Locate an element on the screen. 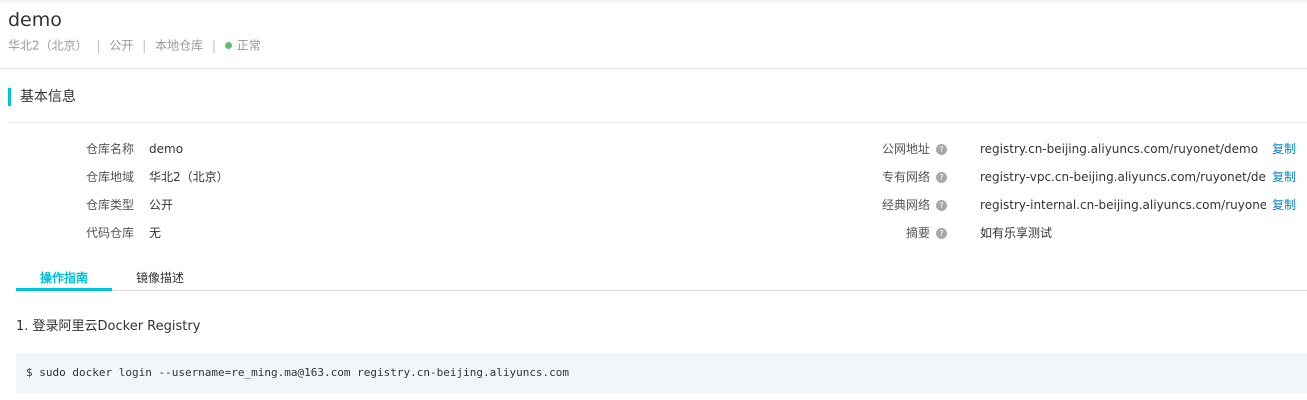  info-label: 经典网络? is located at coordinates (914, 205).